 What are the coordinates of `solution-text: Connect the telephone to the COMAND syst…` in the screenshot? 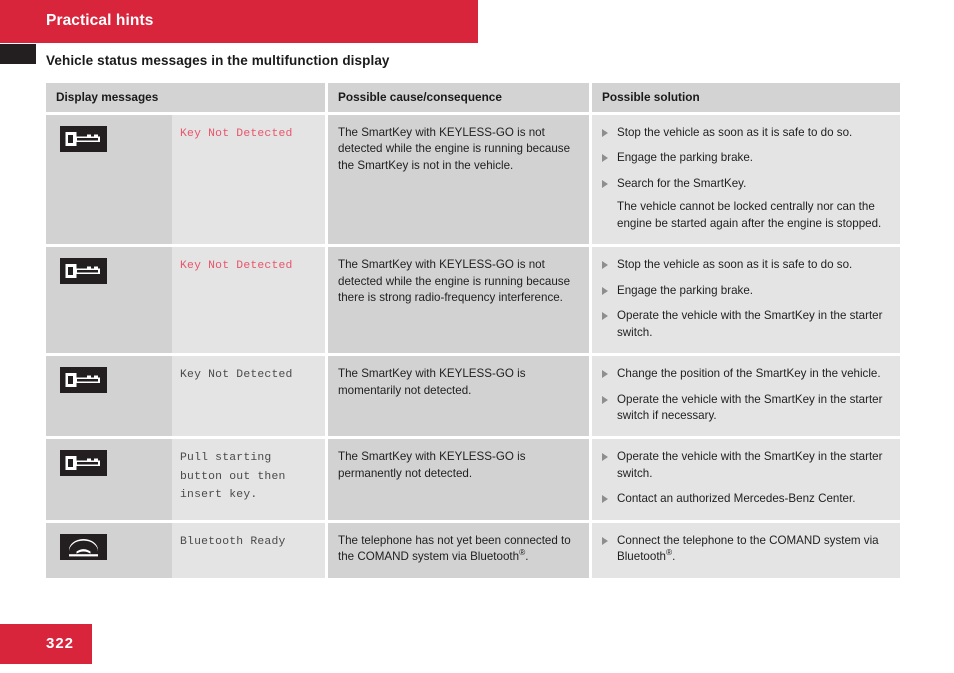 It's located at (748, 548).